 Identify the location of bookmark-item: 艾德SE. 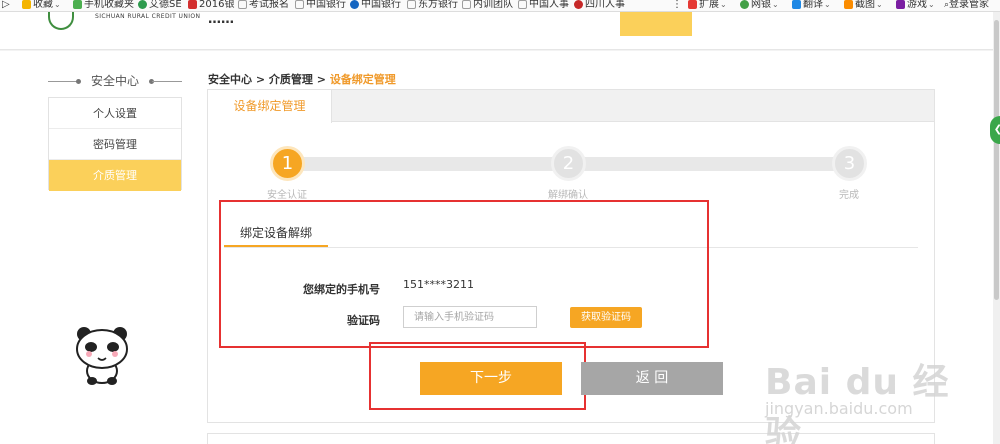
(160, 5).